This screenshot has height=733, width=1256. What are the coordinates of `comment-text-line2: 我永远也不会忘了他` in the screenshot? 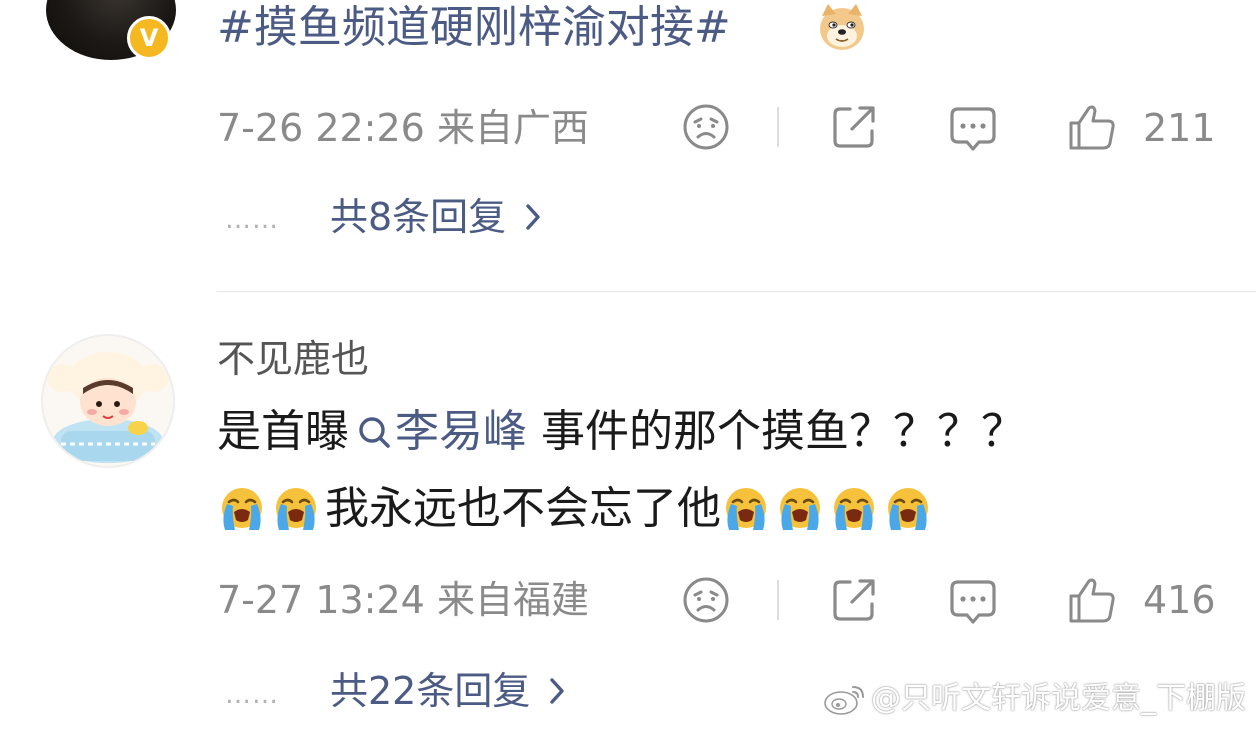 It's located at (577, 509).